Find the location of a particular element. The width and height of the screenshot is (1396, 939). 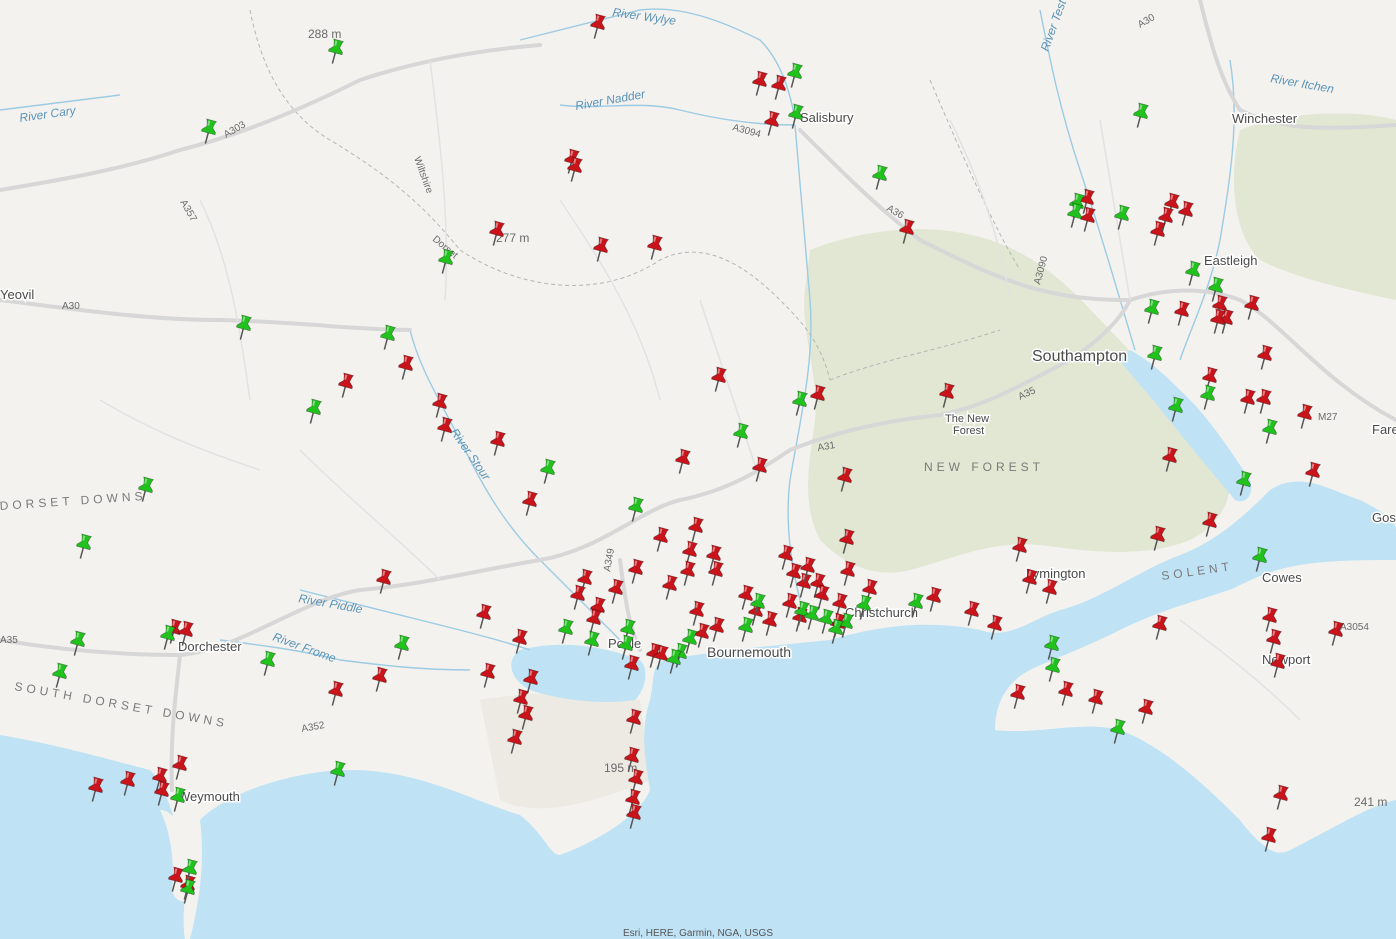

place-label: The New is located at coordinates (967, 419).